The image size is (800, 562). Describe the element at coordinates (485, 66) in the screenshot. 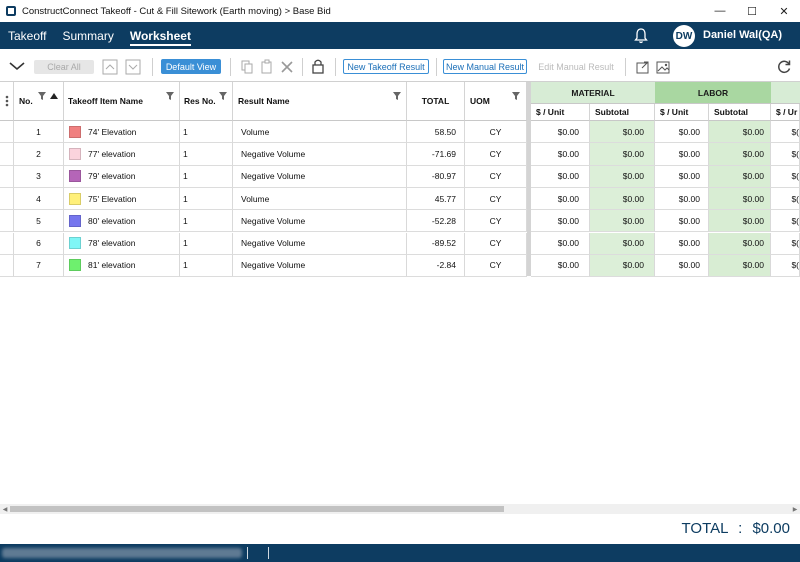

I see `new-manual-result-button: New Manual Result` at that location.